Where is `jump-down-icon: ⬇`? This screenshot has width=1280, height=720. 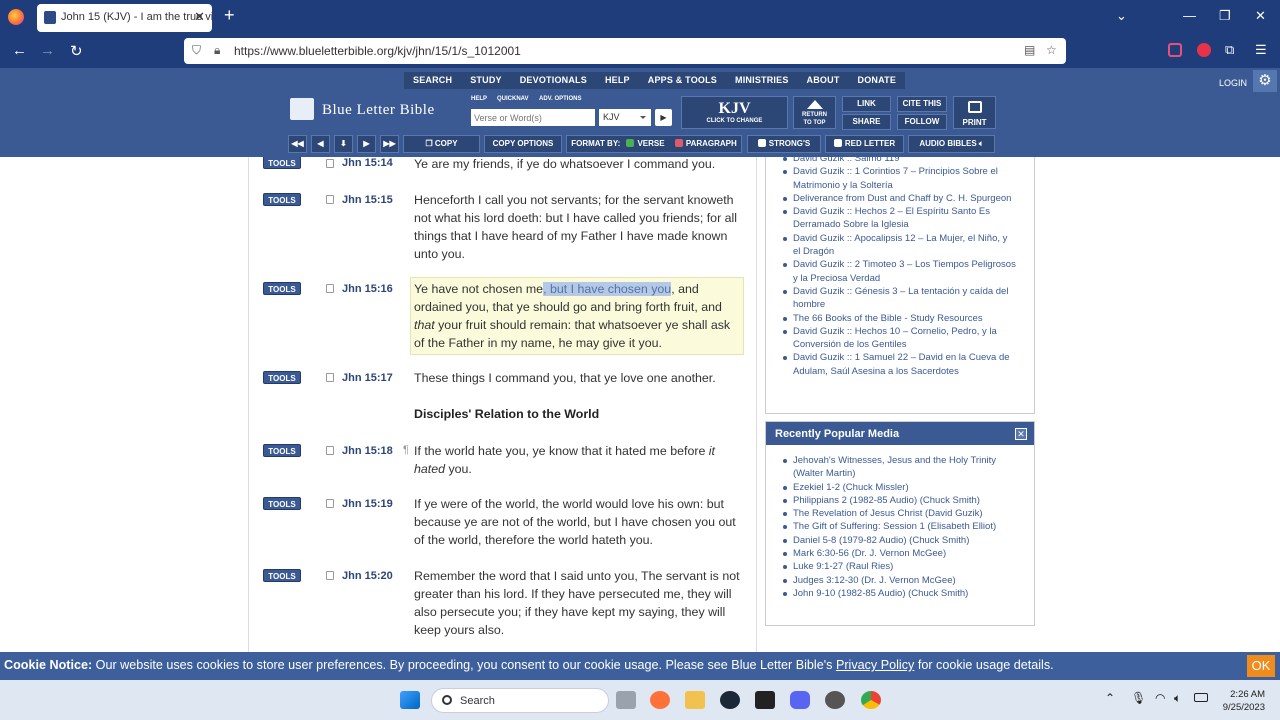
jump-down-icon: ⬇ is located at coordinates (343, 144).